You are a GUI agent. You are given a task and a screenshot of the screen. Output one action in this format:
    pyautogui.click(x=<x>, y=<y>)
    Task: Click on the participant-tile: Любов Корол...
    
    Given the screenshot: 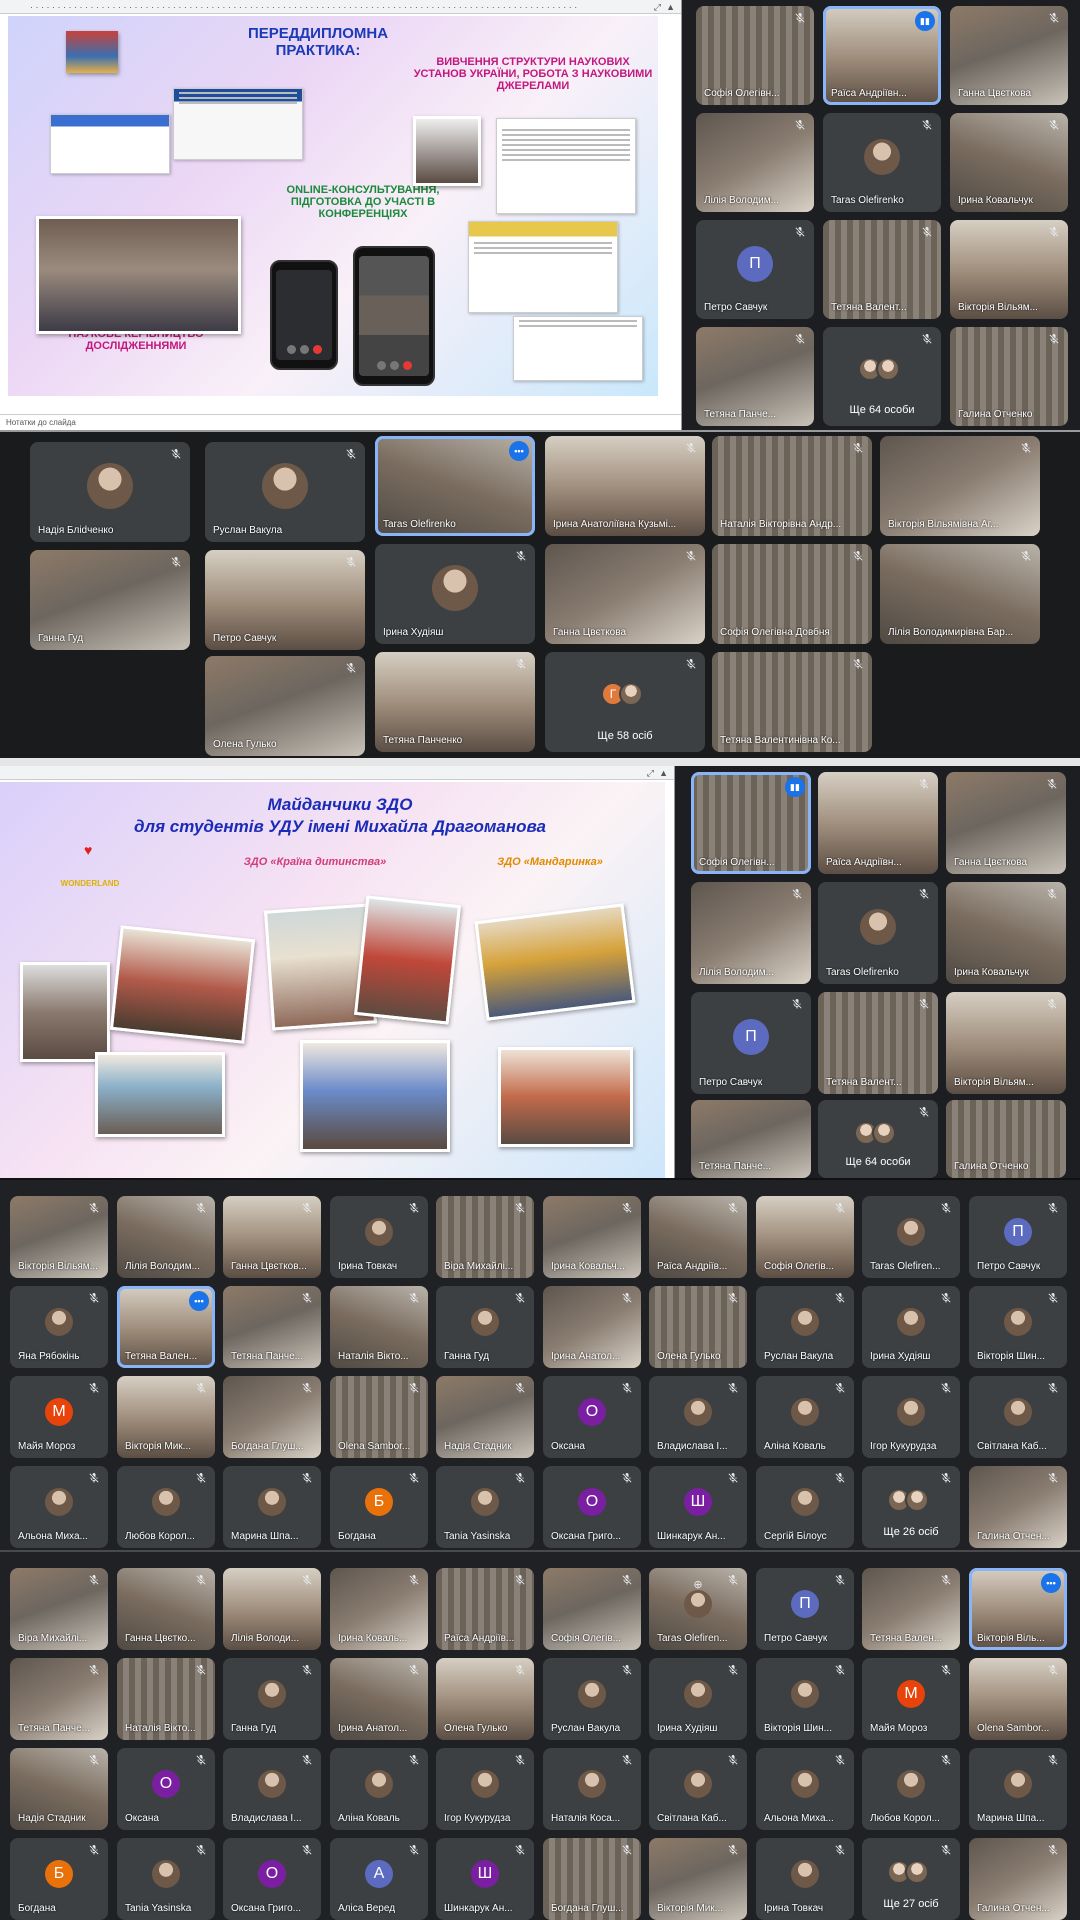 What is the action you would take?
    pyautogui.click(x=911, y=1789)
    